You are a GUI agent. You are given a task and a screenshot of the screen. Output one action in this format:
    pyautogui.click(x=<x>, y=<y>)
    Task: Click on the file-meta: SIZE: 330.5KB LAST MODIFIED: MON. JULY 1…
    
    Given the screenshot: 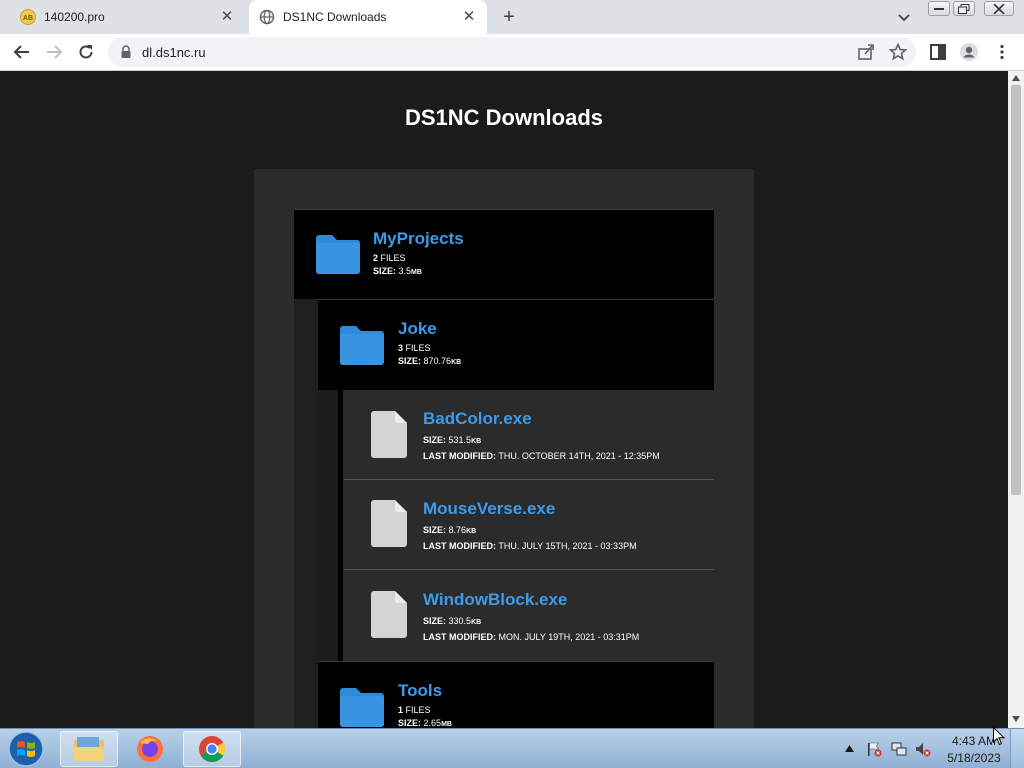 What is the action you would take?
    pyautogui.click(x=531, y=629)
    